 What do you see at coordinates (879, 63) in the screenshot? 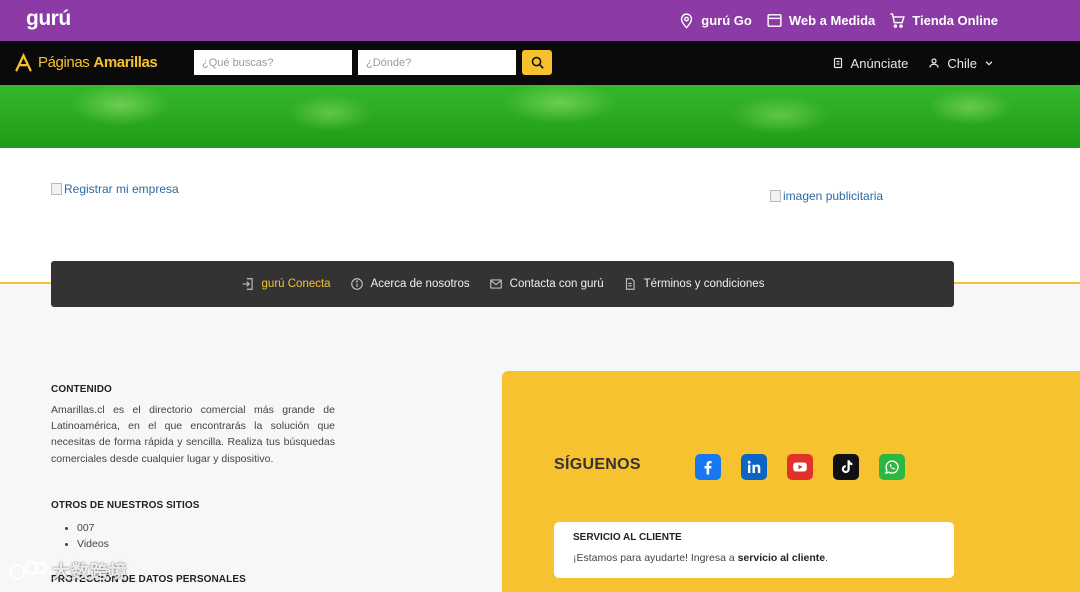
I see `anunciate-label: Anúnciate` at bounding box center [879, 63].